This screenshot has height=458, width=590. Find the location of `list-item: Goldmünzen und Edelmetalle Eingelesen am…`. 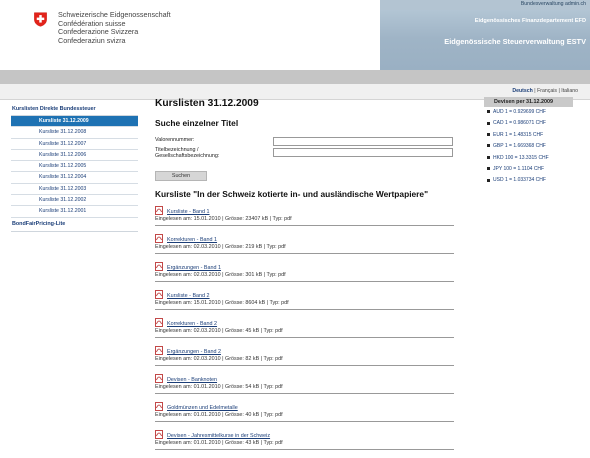

list-item: Goldmünzen und Edelmetalle Eingelesen am… is located at coordinates (304, 412).